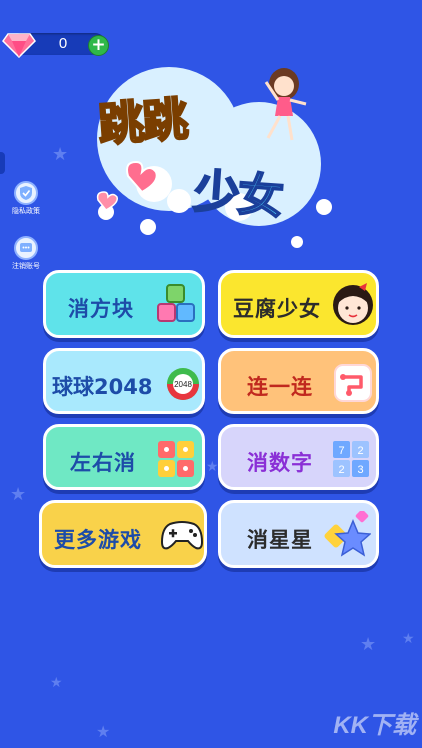  I want to click on shield-check-icon, so click(26, 193).